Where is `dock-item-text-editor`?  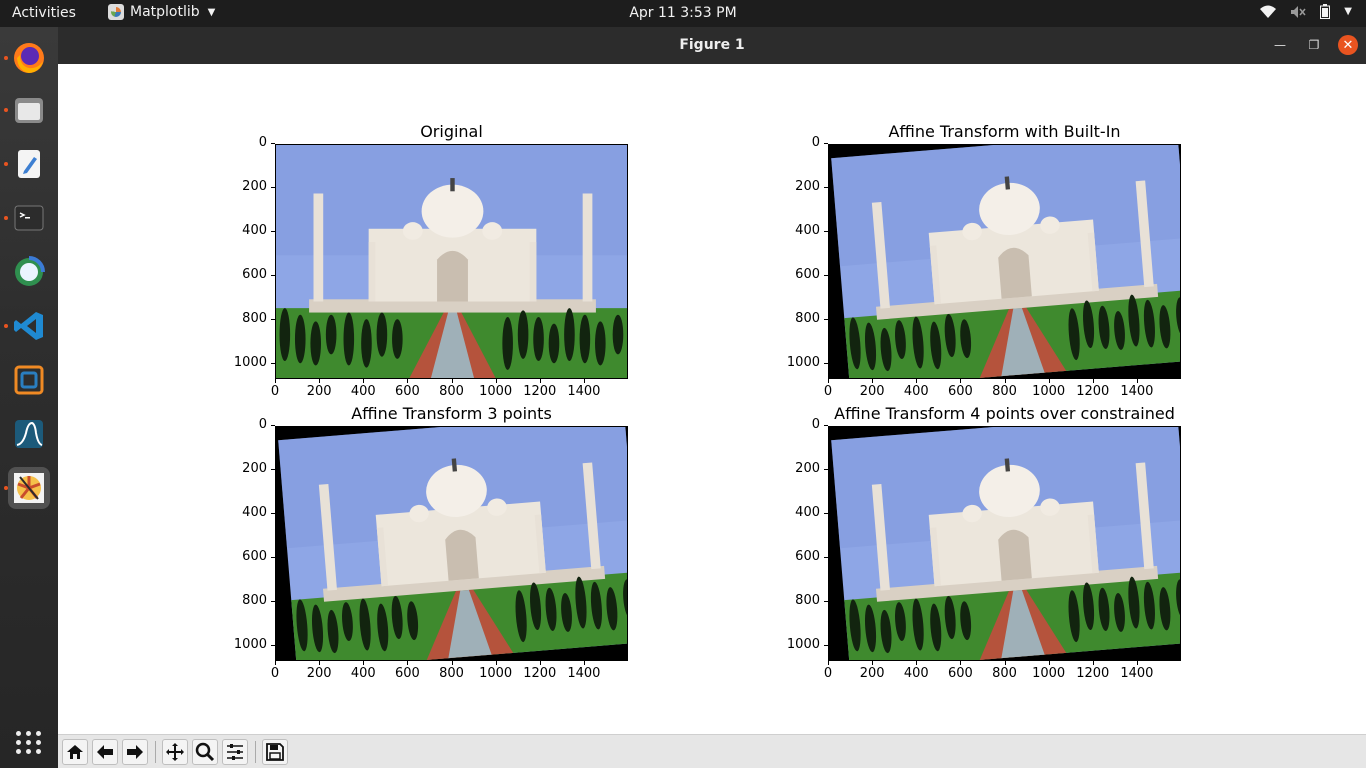
dock-item-text-editor is located at coordinates (27, 164).